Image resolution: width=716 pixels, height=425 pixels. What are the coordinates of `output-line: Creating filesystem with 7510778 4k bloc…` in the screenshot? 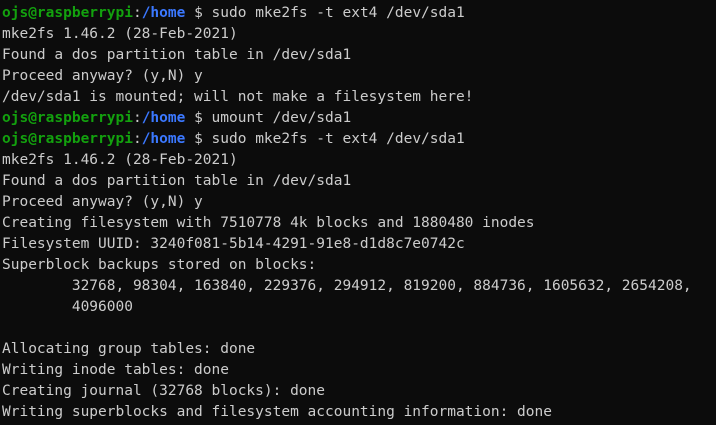 It's located at (268, 223).